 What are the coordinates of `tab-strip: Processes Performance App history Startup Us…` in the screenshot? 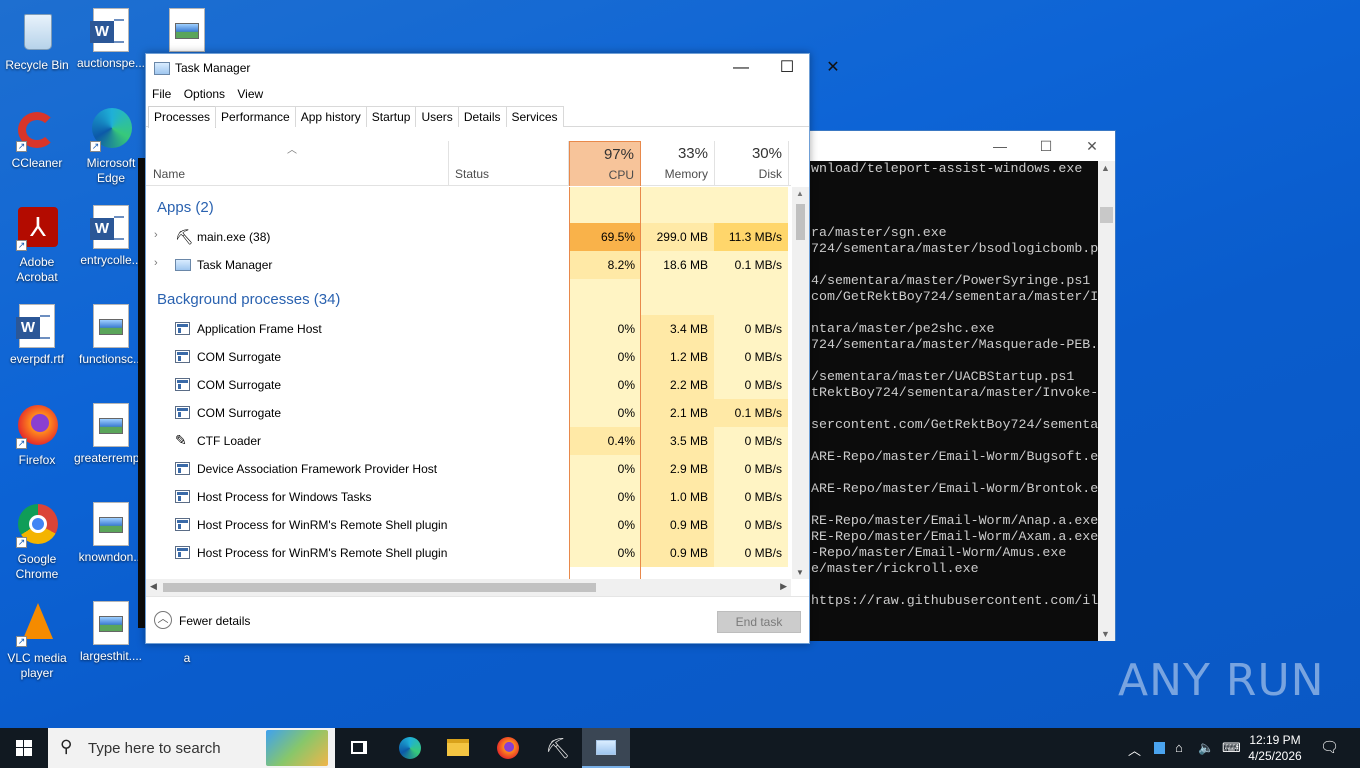 It's located at (477, 116).